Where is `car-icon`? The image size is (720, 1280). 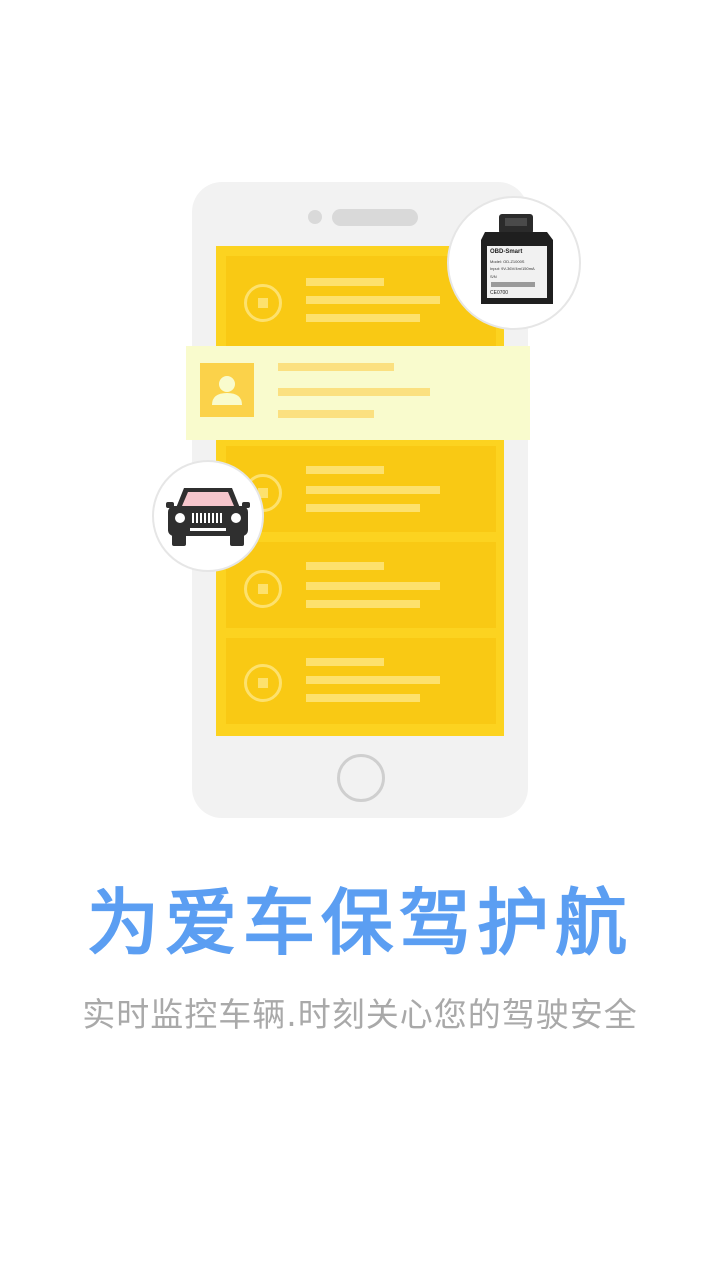
car-icon is located at coordinates (208, 515).